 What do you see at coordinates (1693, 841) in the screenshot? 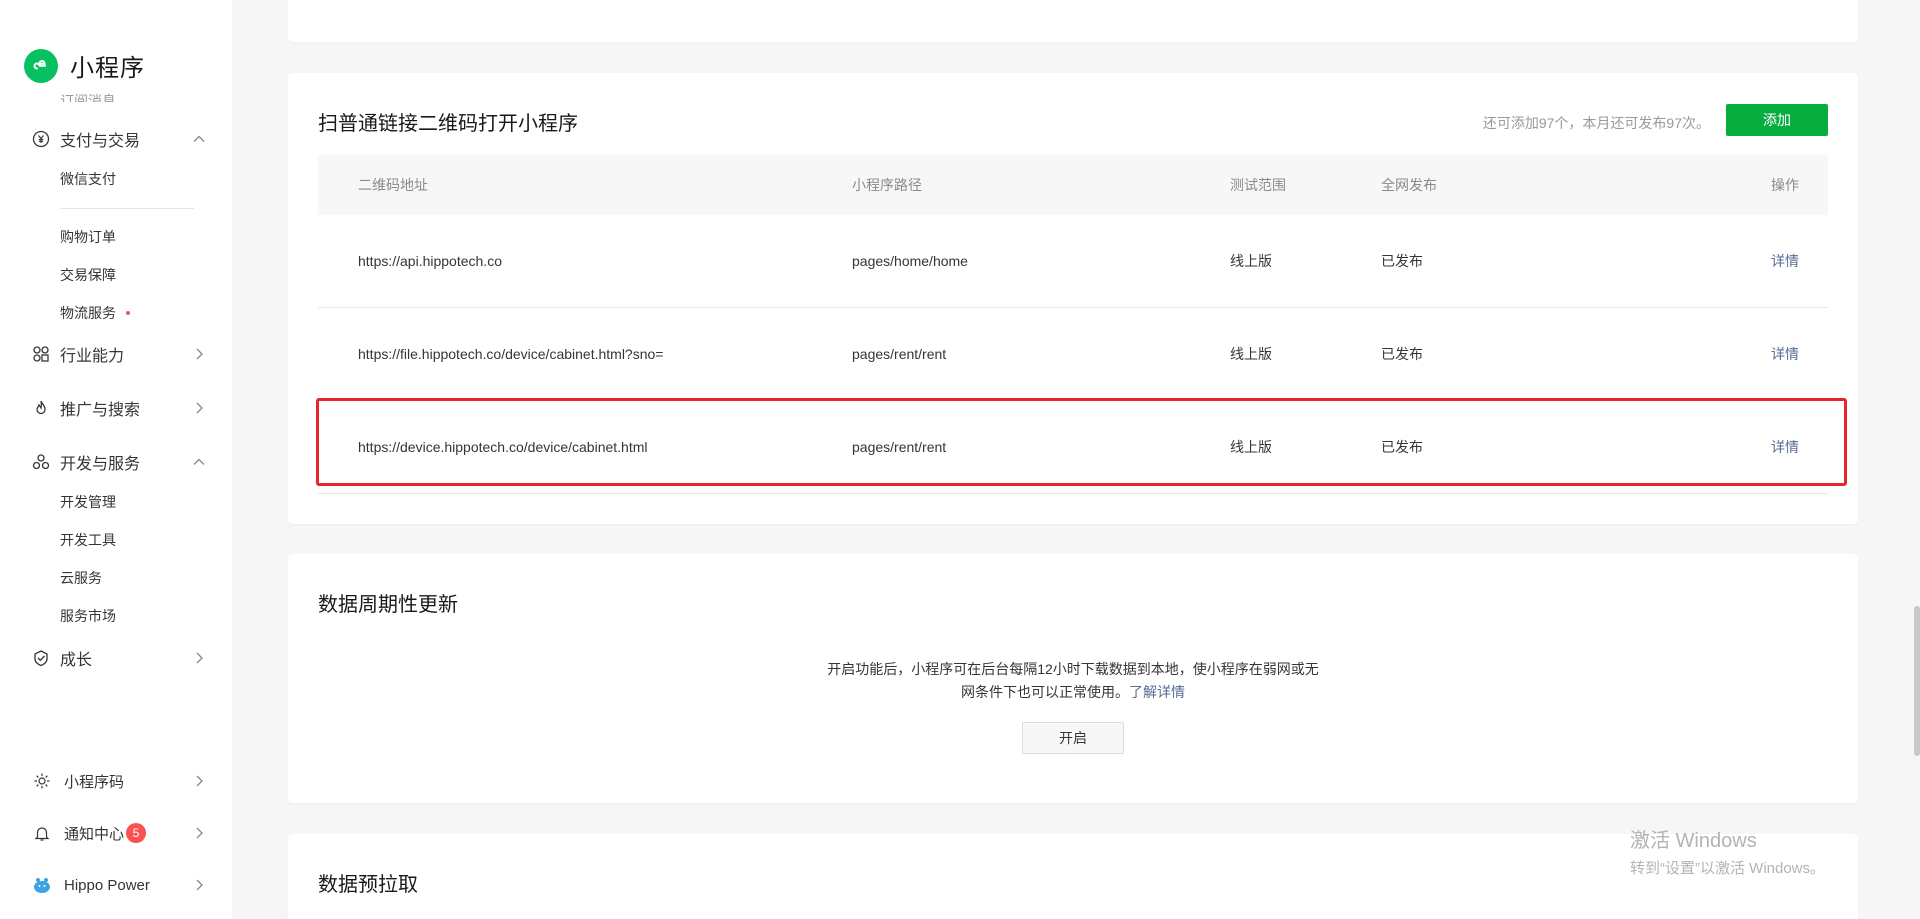
I see `watermark-title: 激活 Windows` at bounding box center [1693, 841].